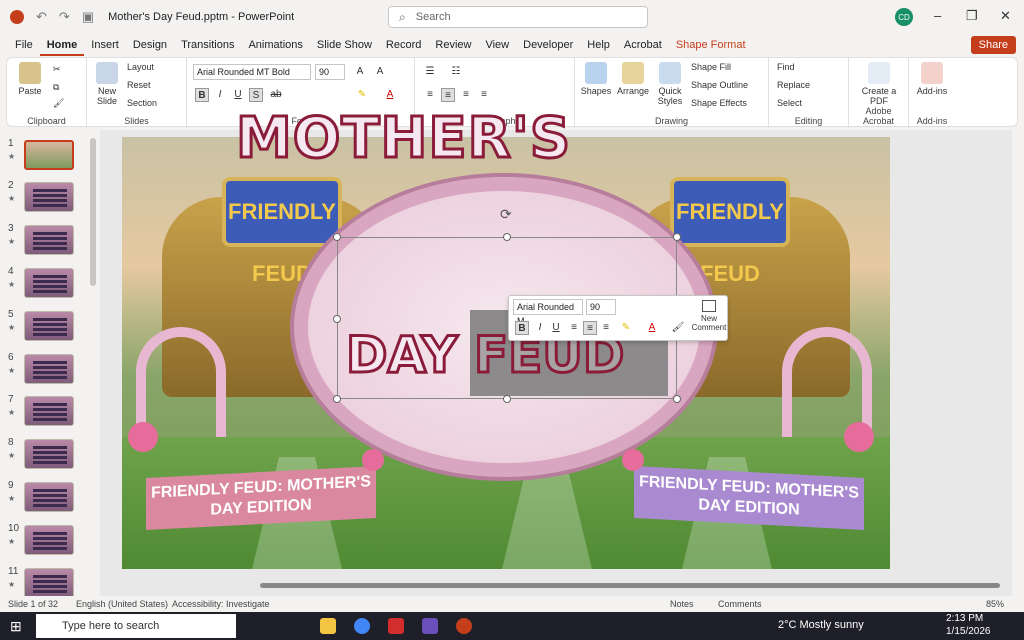  Describe the element at coordinates (50, 543) in the screenshot. I see `thumbnail-slide-10: 10 ★` at that location.